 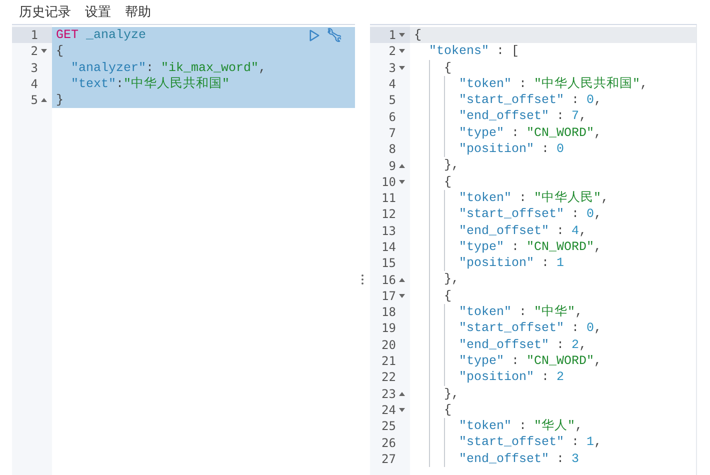 What do you see at coordinates (138, 12) in the screenshot?
I see `menu-item: 帮助` at bounding box center [138, 12].